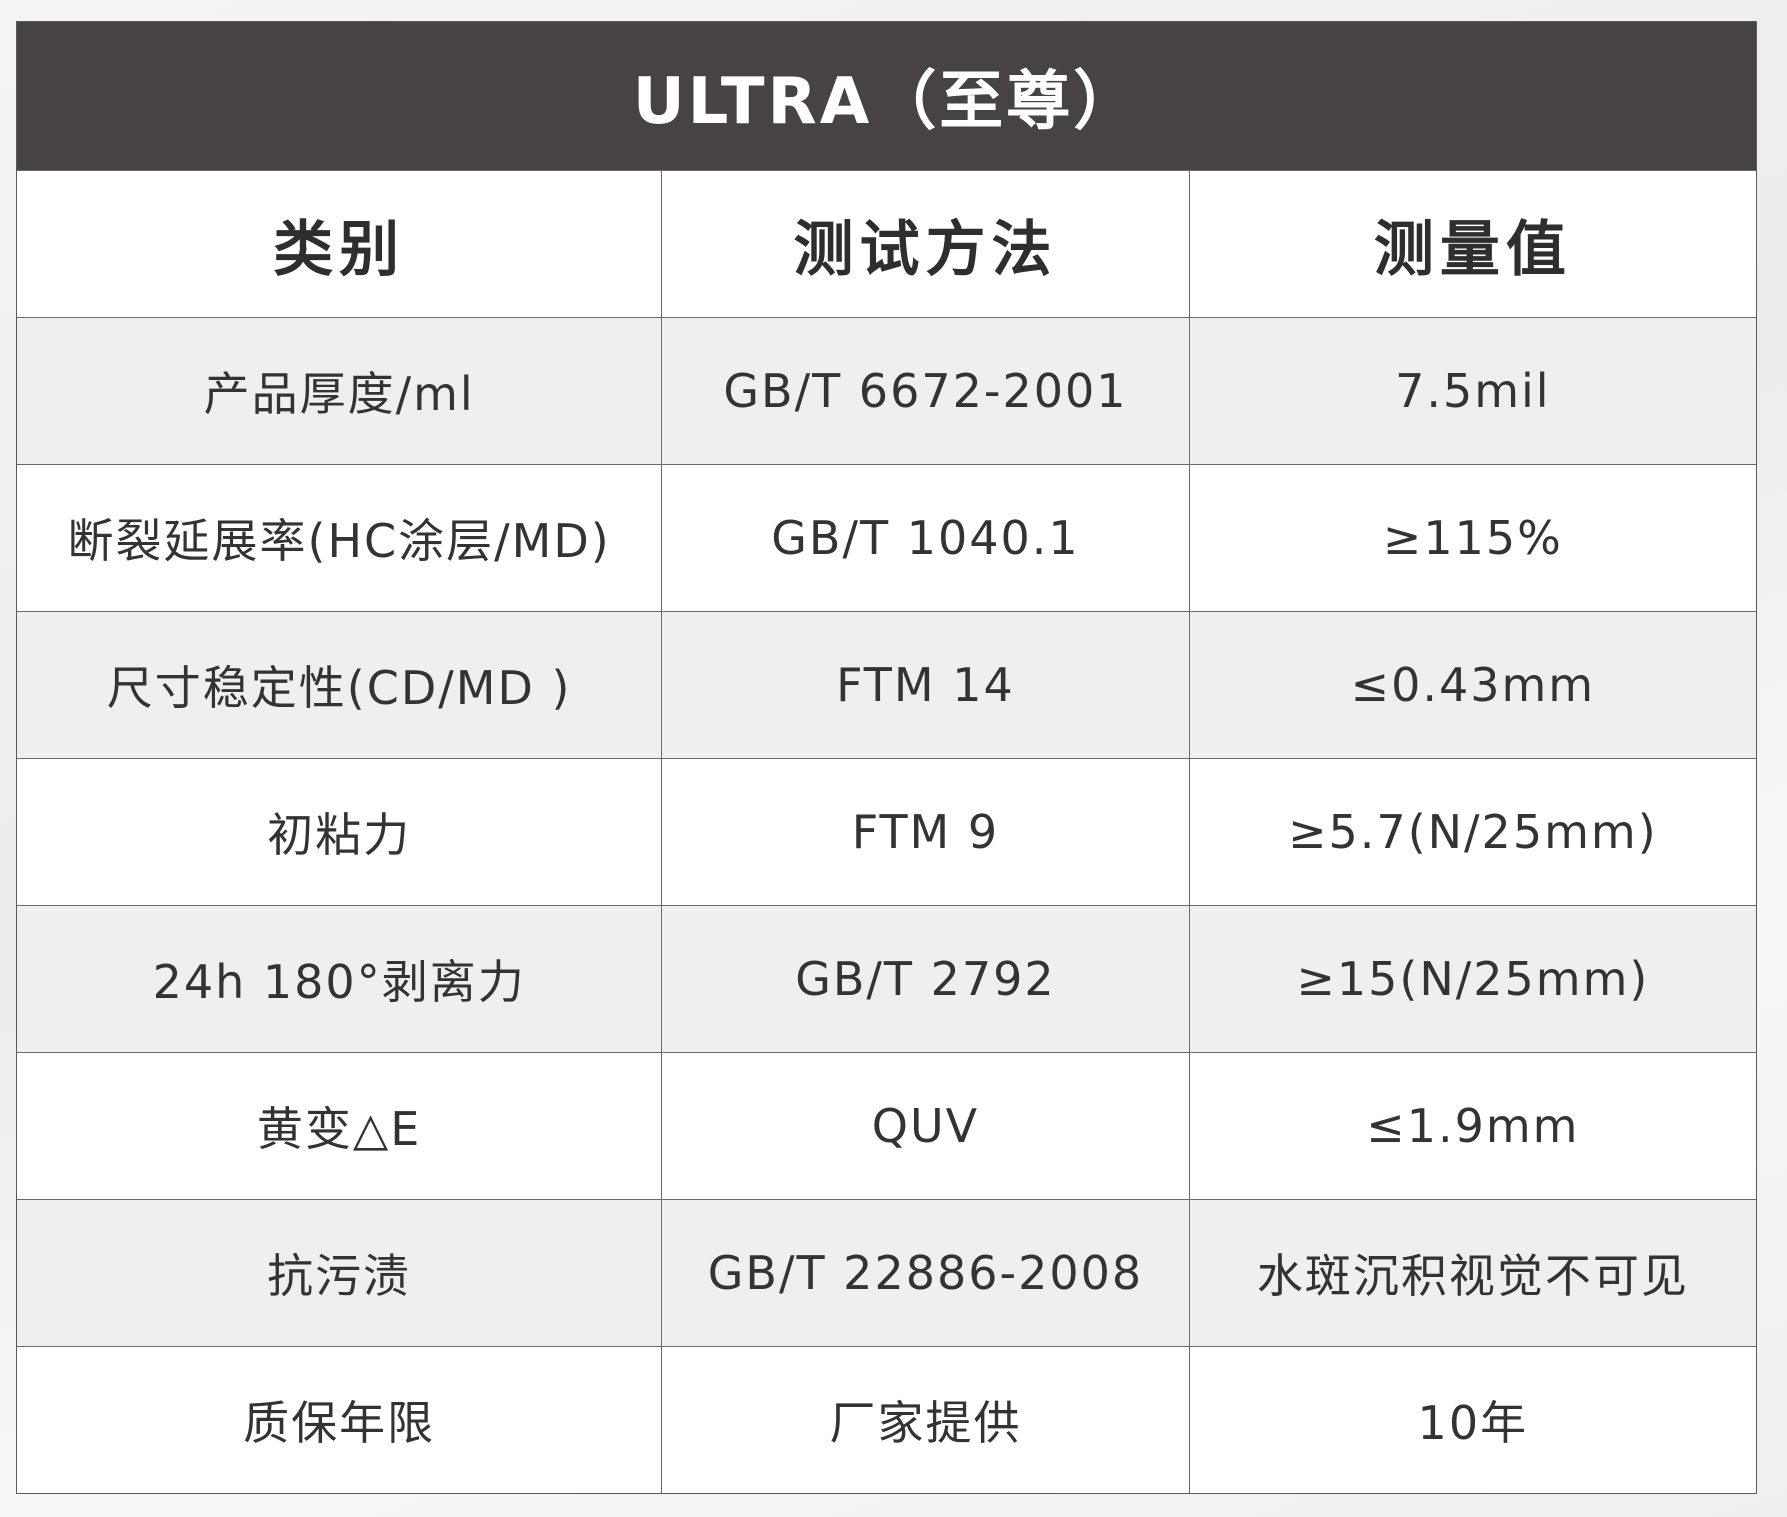  What do you see at coordinates (1472, 391) in the screenshot?
I see `row-value: 7.5mil` at bounding box center [1472, 391].